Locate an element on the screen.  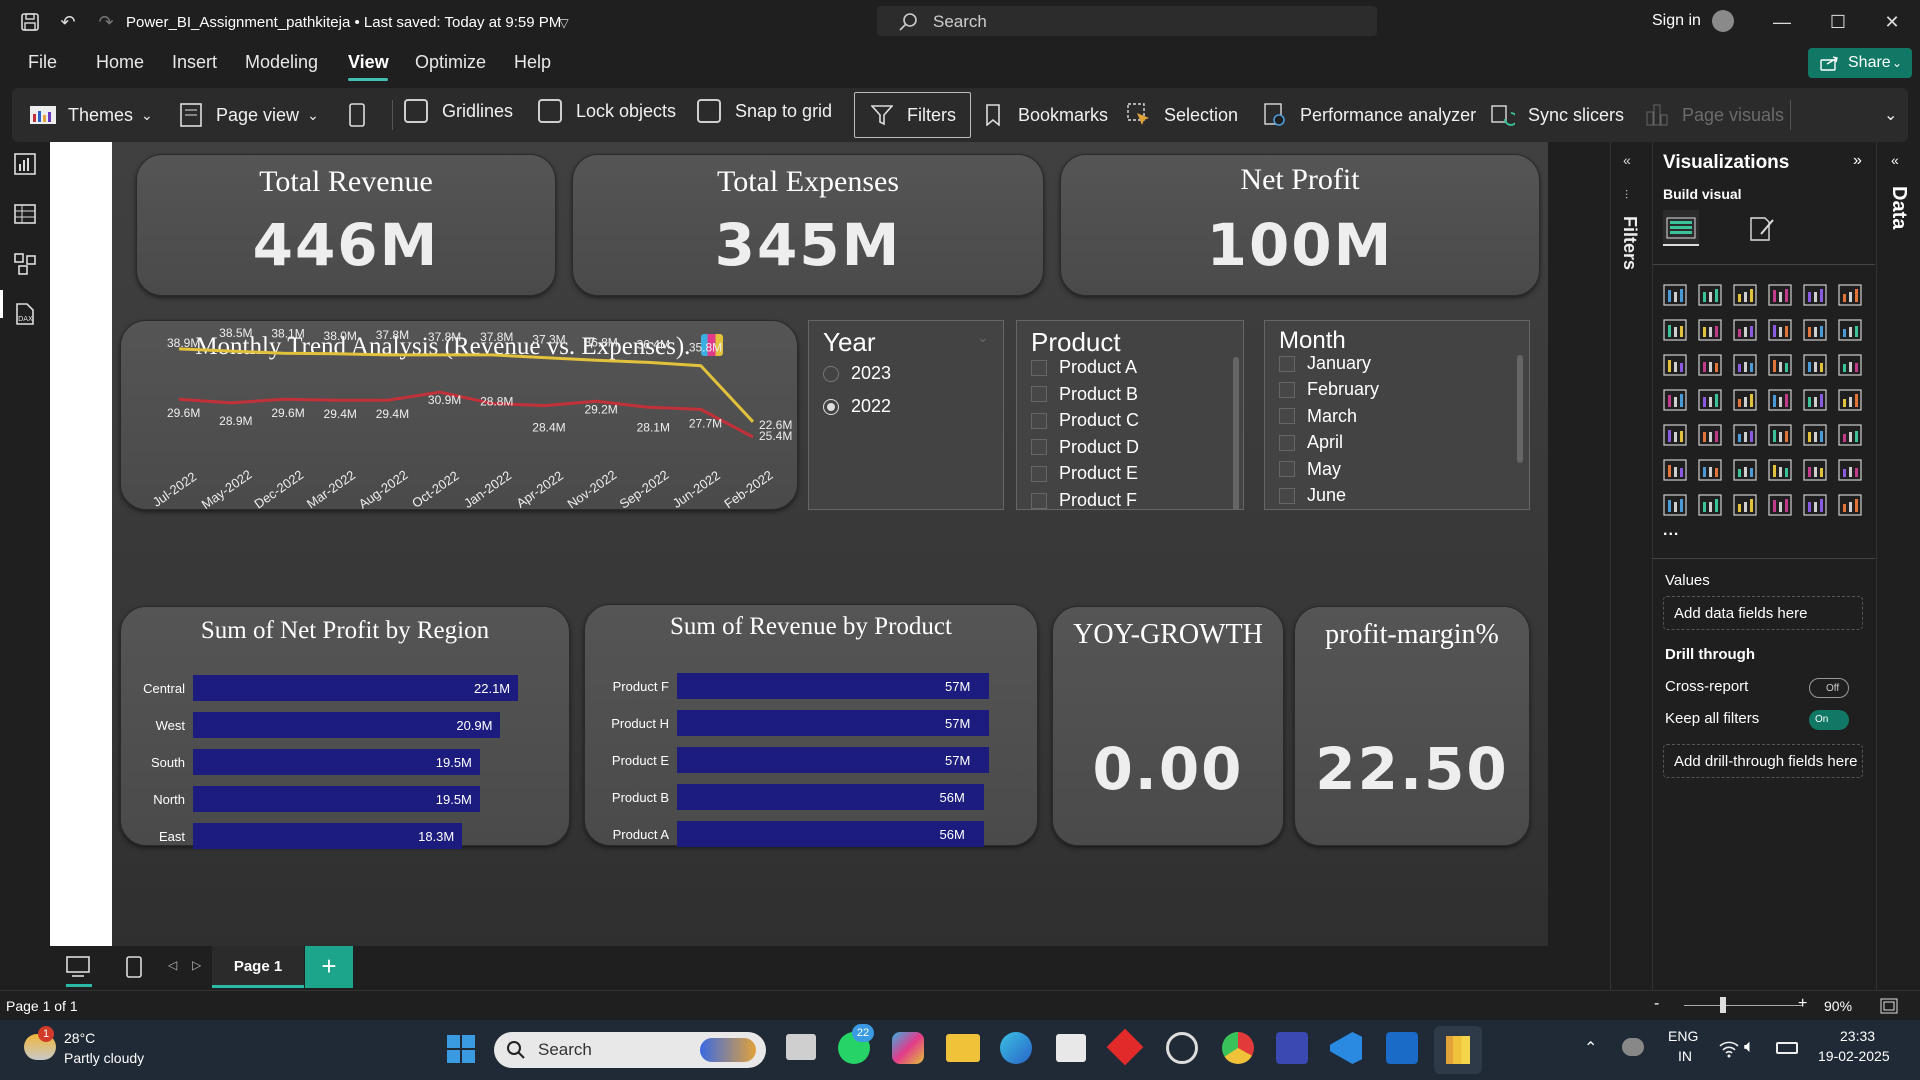
collapse-chevron-icon: » is located at coordinates (1857, 161).